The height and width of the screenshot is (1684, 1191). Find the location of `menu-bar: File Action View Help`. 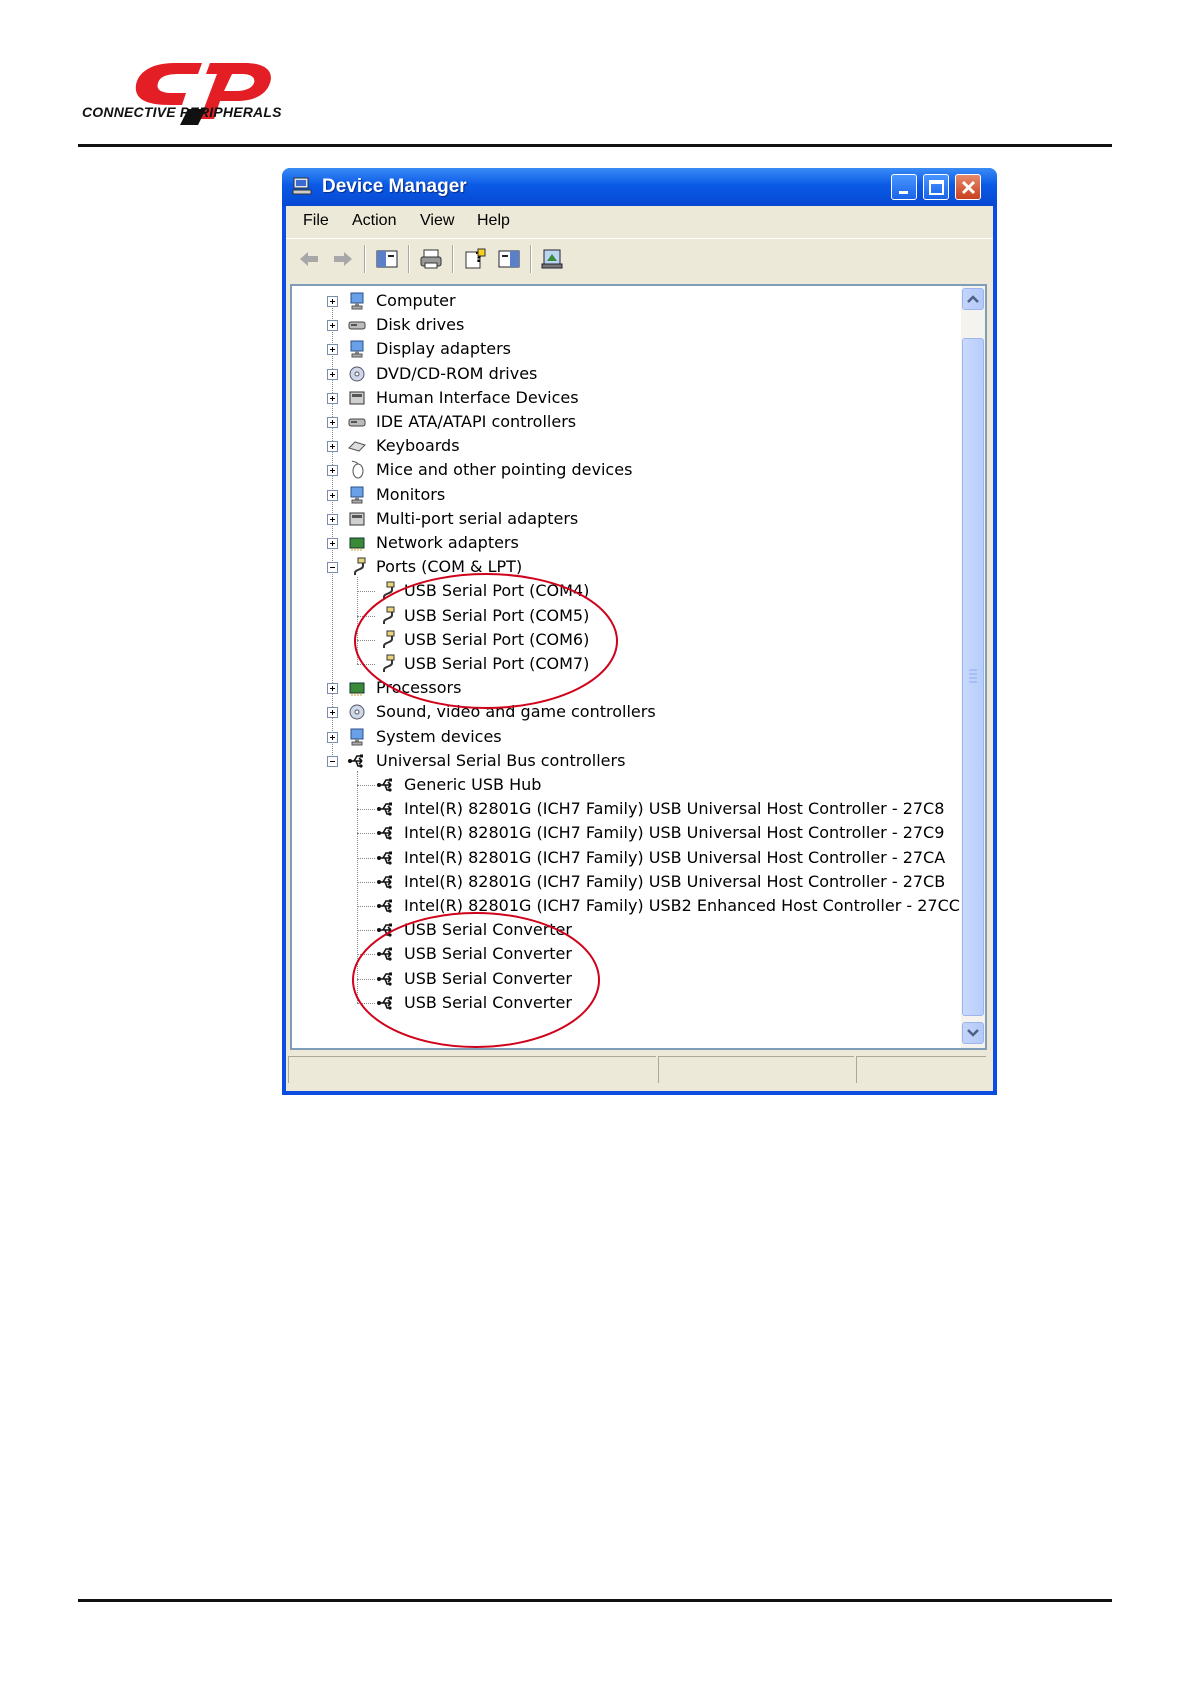

menu-bar: File Action View Help is located at coordinates (639, 221).